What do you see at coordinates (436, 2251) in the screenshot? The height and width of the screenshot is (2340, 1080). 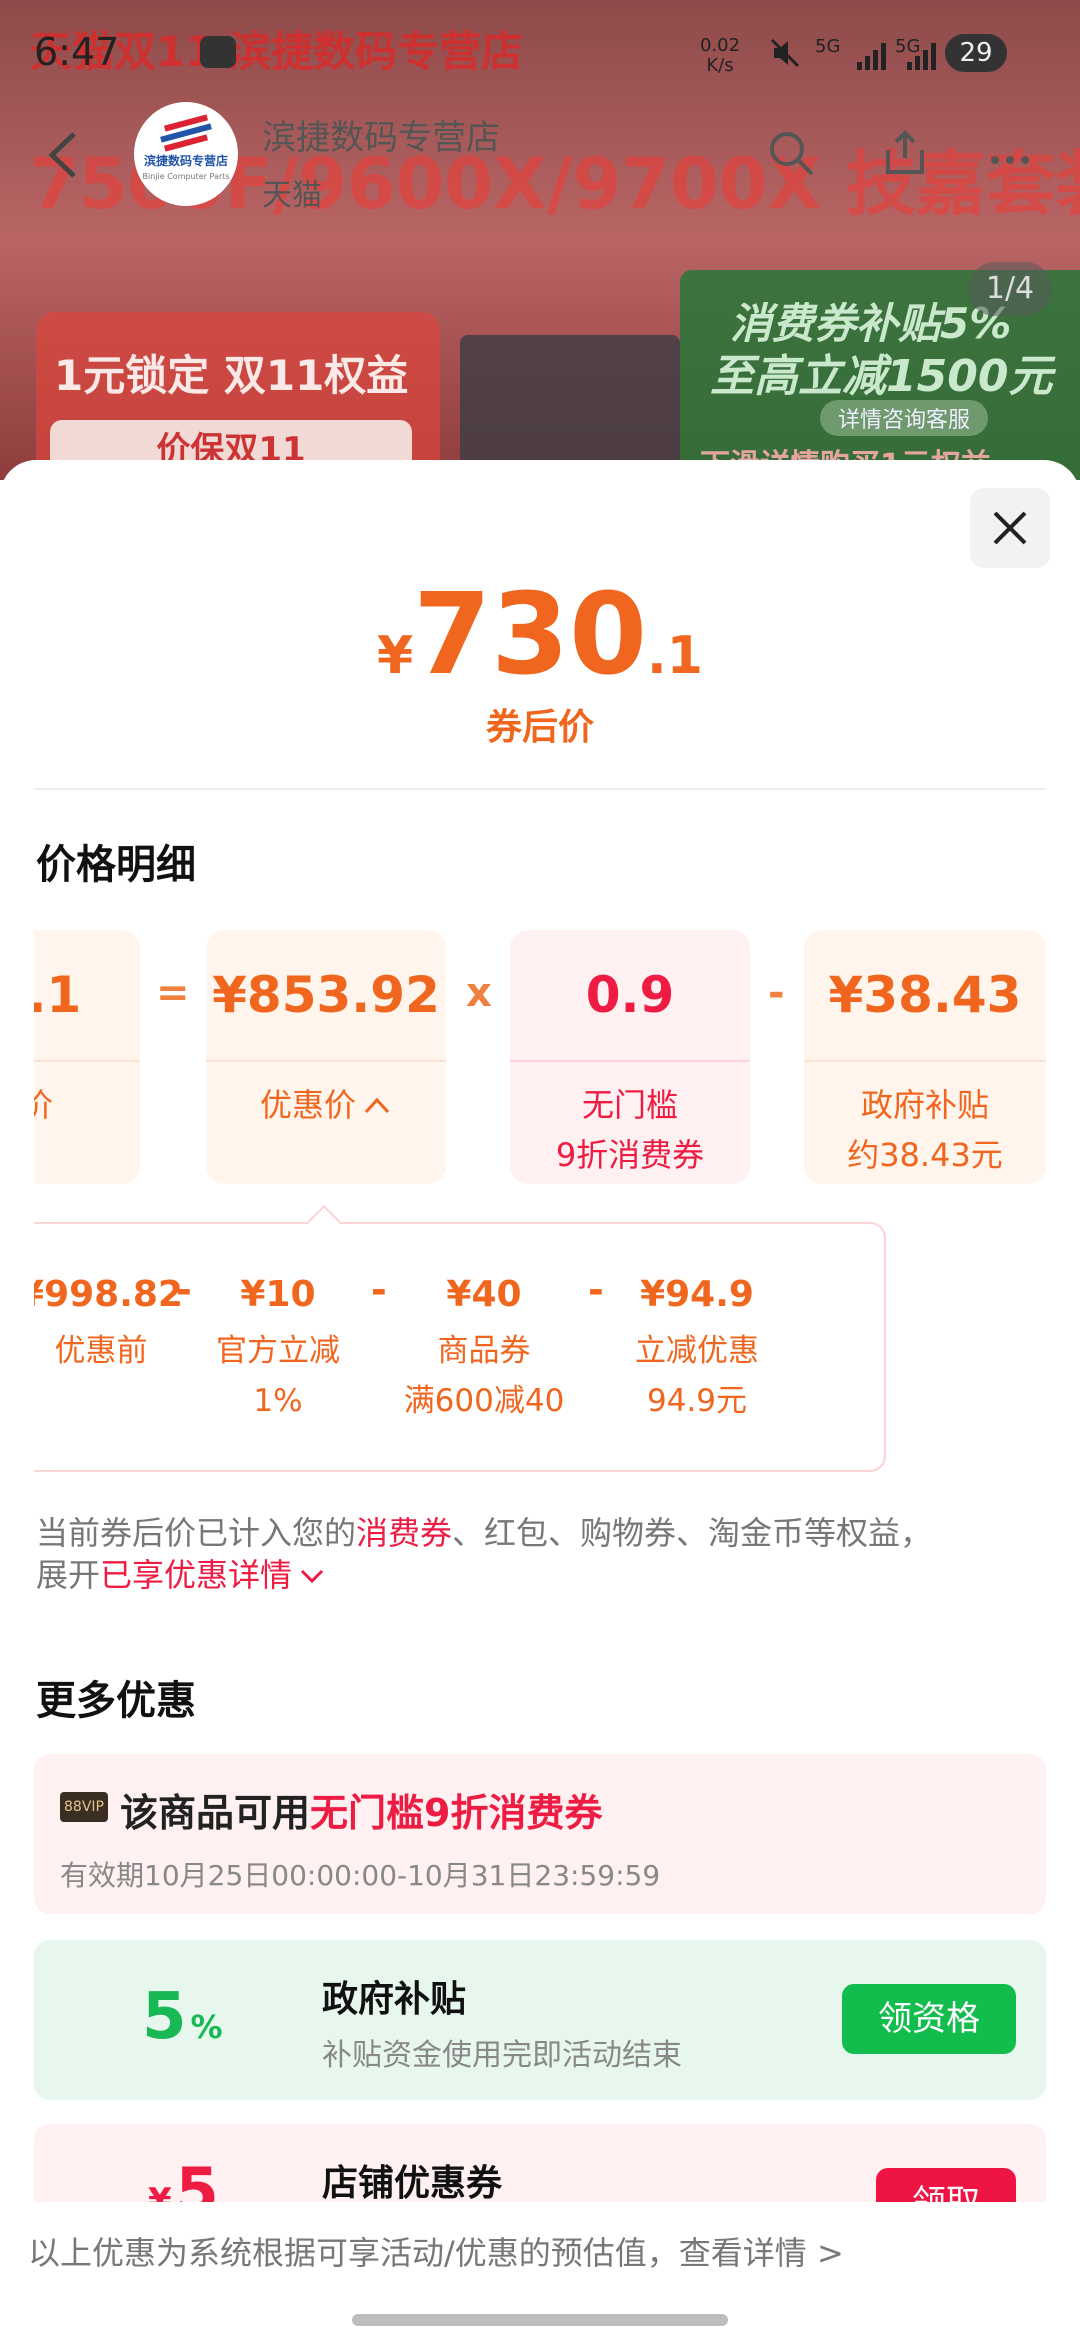 I see `footer-details-link: 以上优惠为系统根据可享活动/优惠的预估值，查看详情 >` at bounding box center [436, 2251].